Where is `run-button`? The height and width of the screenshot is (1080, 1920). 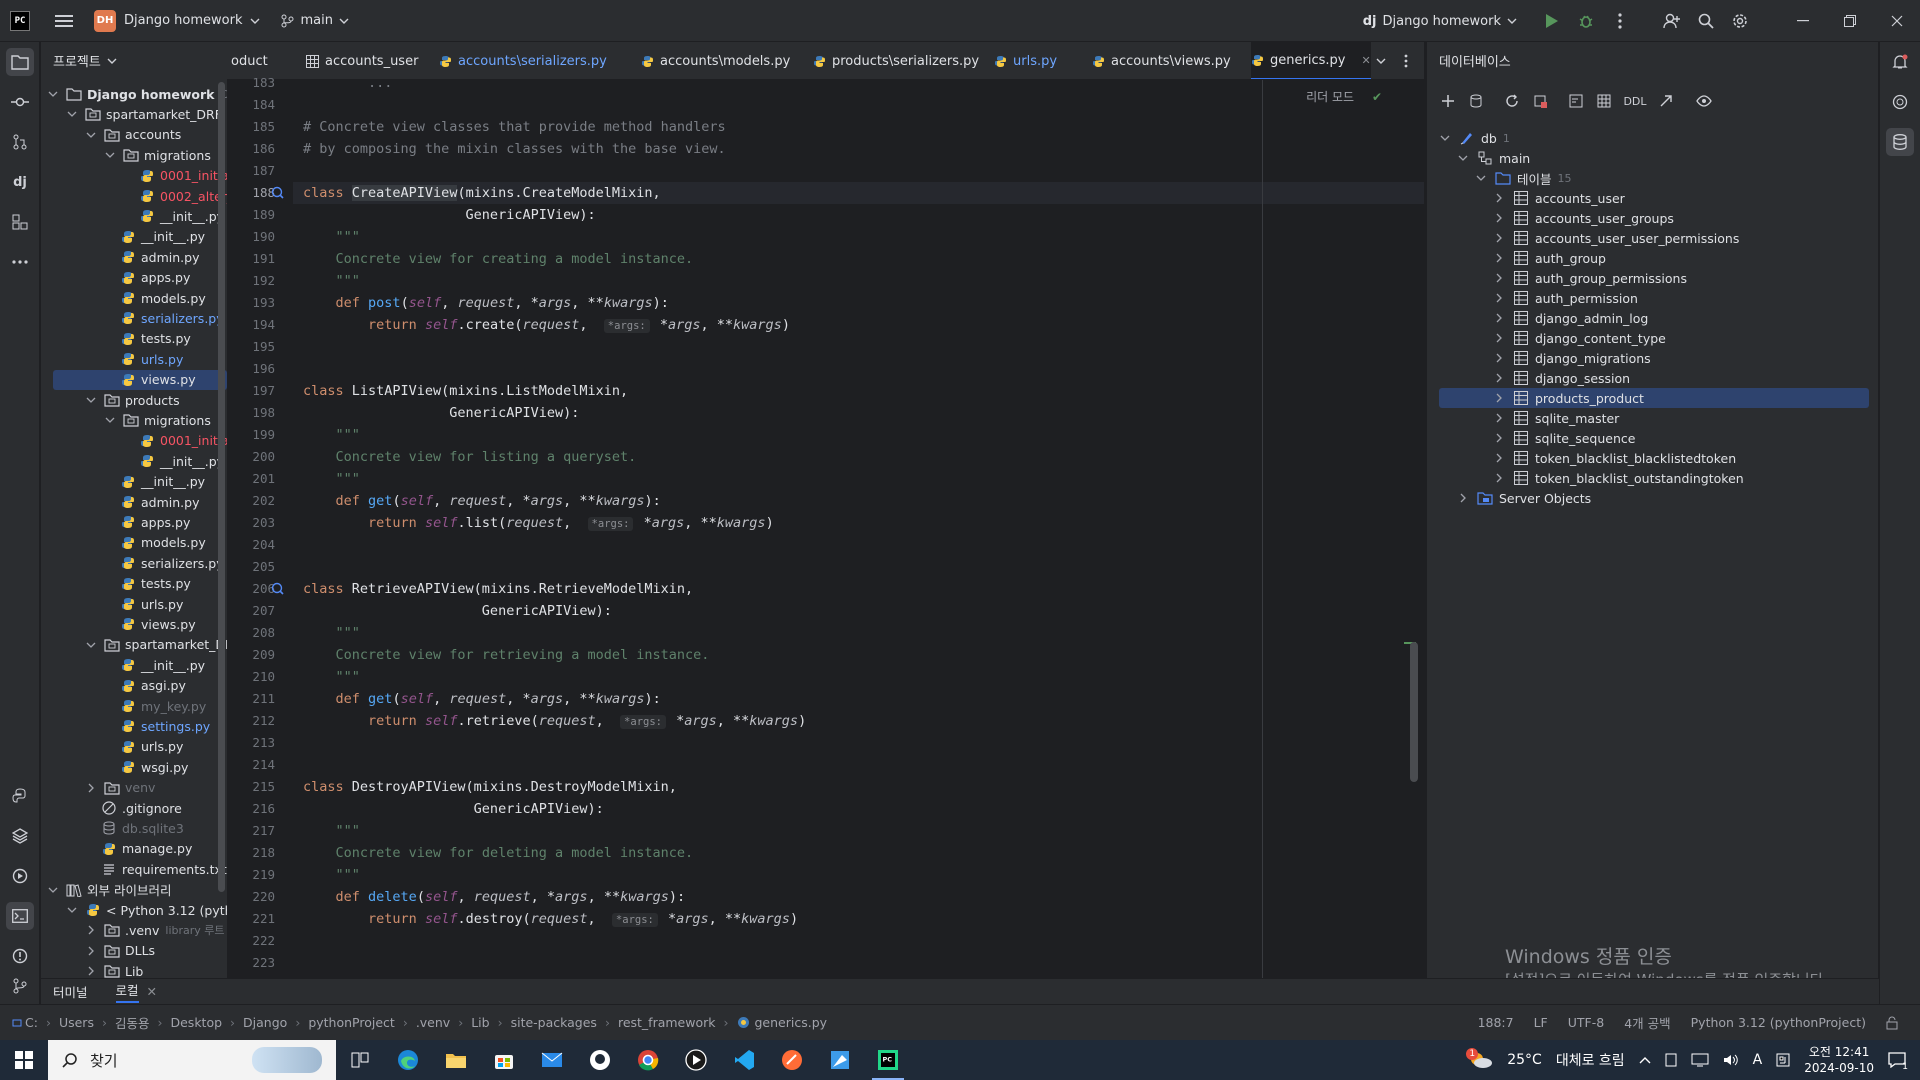 run-button is located at coordinates (1552, 21).